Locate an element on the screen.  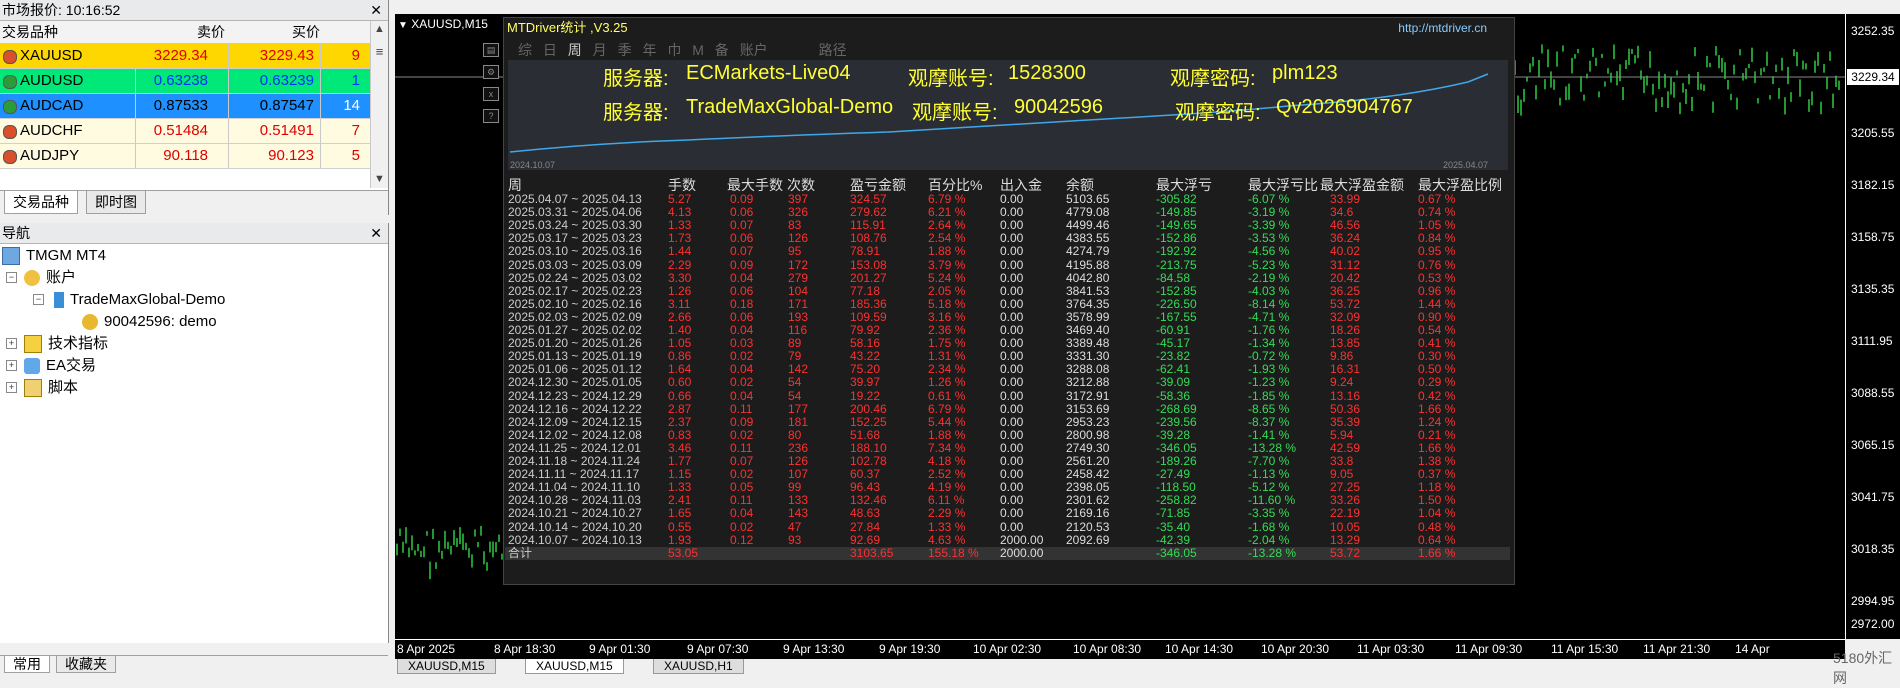
lots-cell: 2.29 is located at coordinates (680, 264).